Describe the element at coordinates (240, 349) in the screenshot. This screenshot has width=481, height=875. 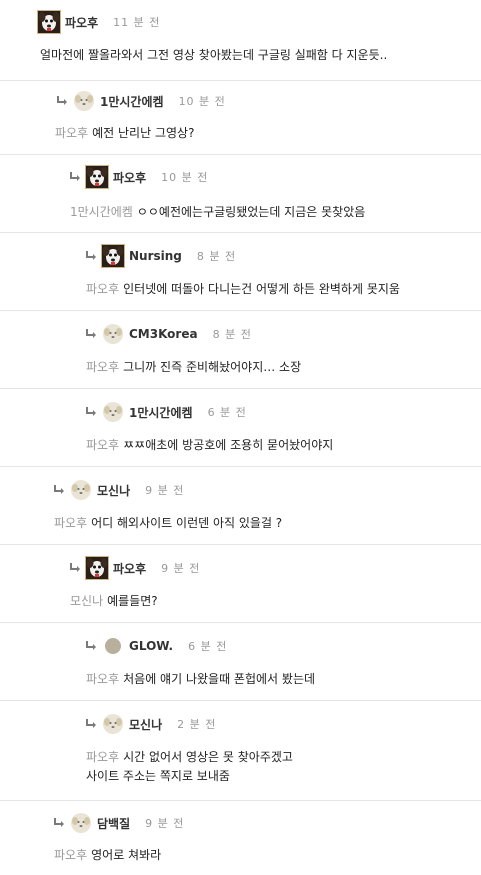
I see `comment: CM3Korea 8 분 전 파오후 그니까 진즉 준비해놨어야지… 소장` at that location.